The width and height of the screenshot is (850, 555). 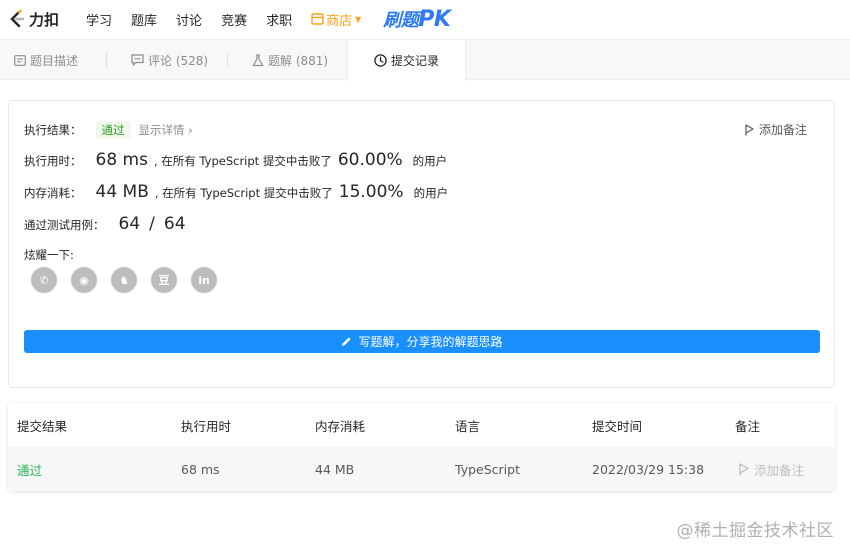 I want to click on row-add-note-button: 添加备注, so click(x=771, y=469).